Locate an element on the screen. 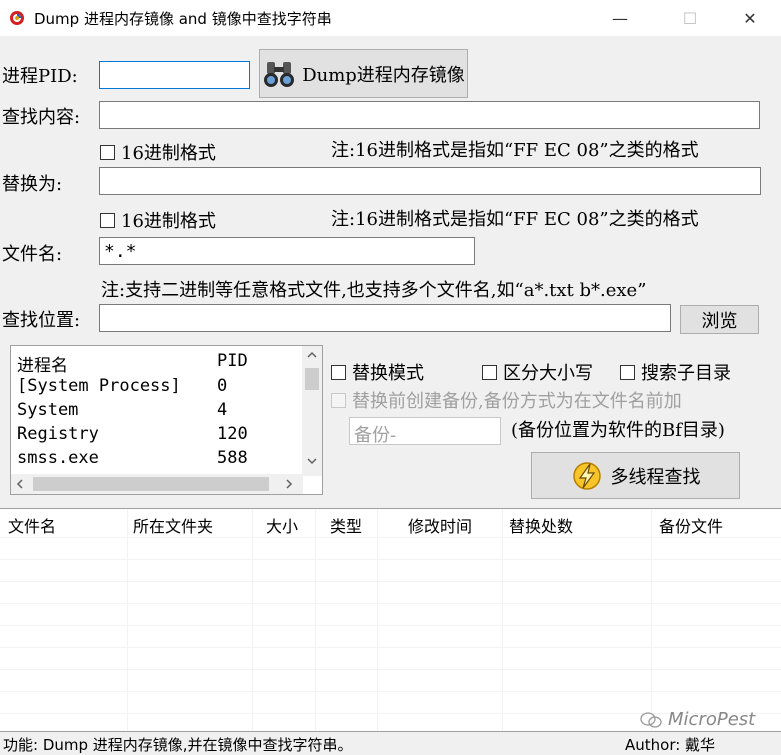 This screenshot has height=755, width=781. search-hex-note: 注:16进制格式是指如“FF EC 08”之类的格式 is located at coordinates (515, 150).